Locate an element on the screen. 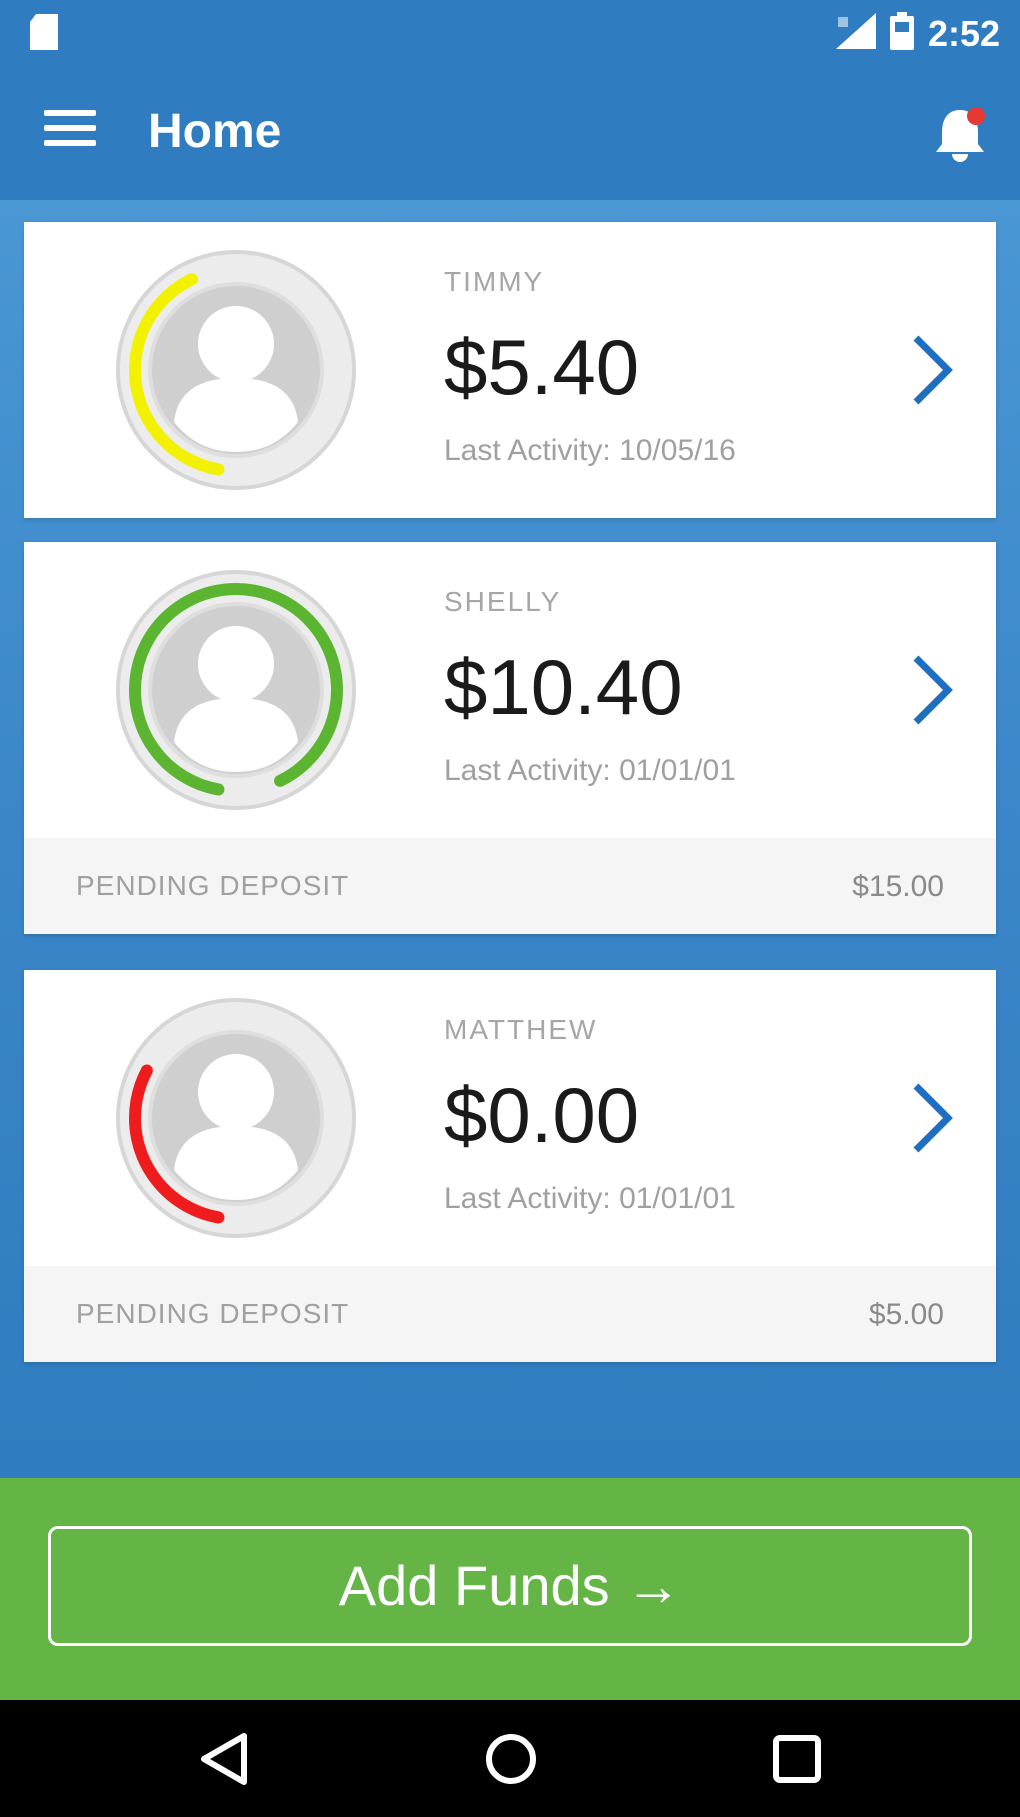  battery-icon is located at coordinates (901, 33).